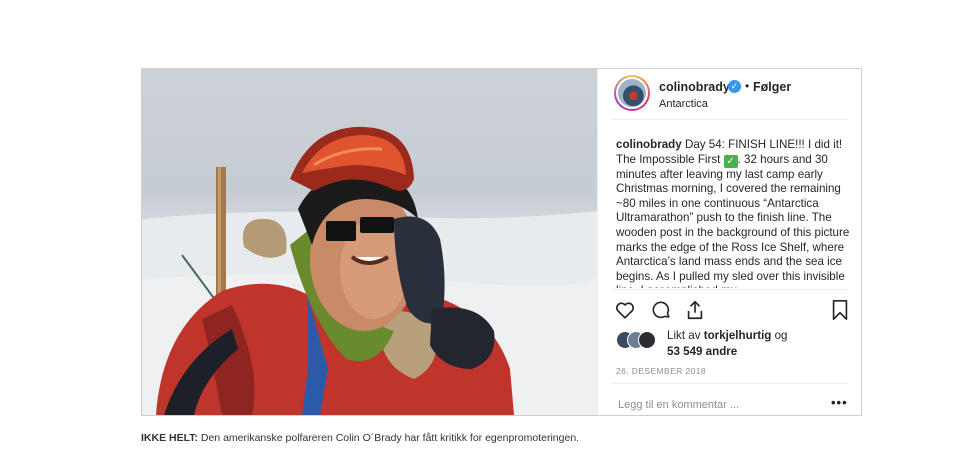 This screenshot has height=472, width=980. Describe the element at coordinates (169, 438) in the screenshot. I see `caption-label: IKKE HELT:` at that location.